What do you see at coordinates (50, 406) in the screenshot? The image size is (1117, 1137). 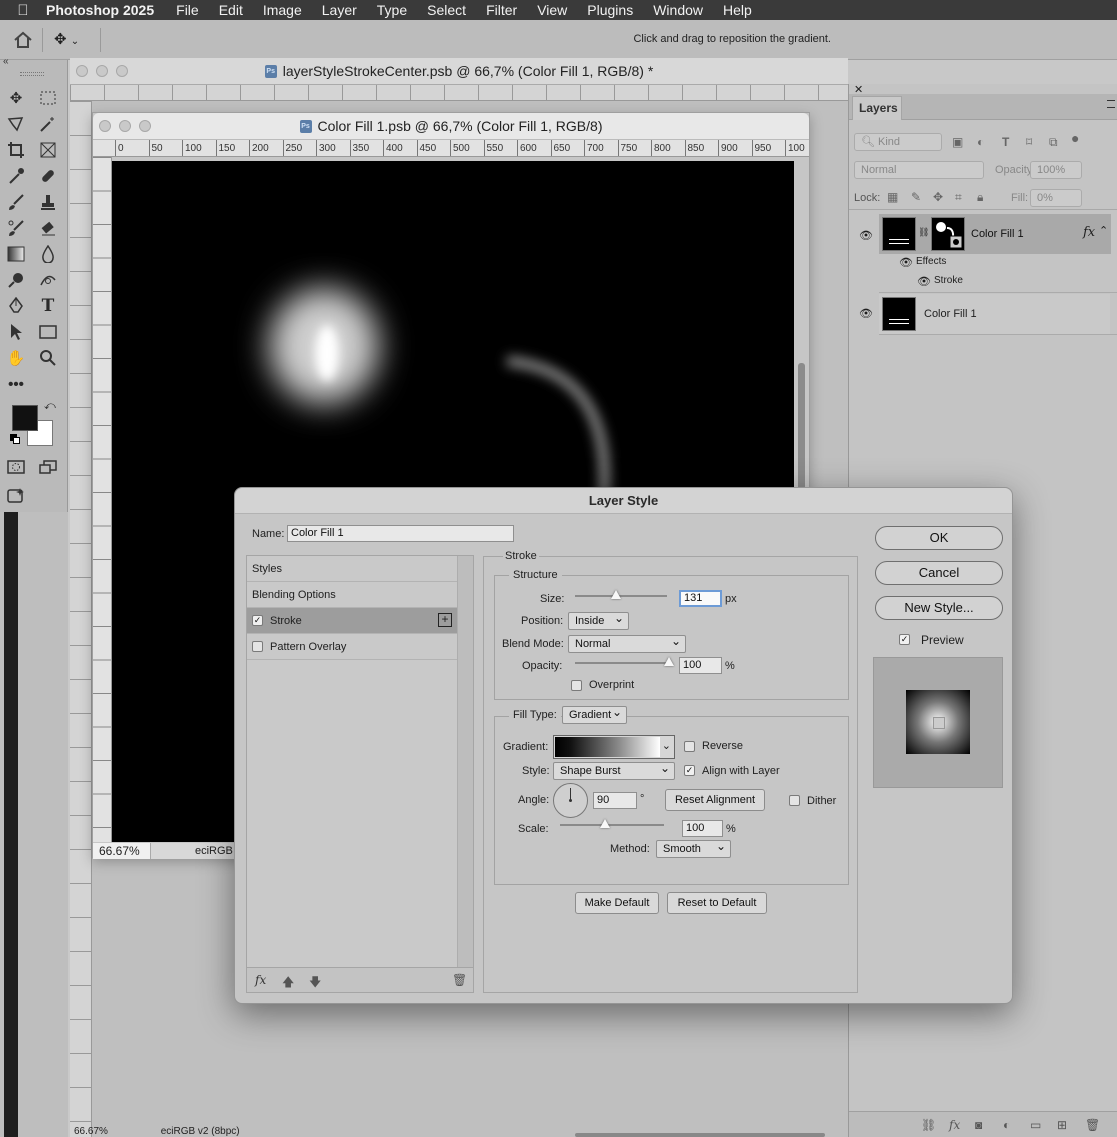 I see `swap-colors-icon: ⤺` at bounding box center [50, 406].